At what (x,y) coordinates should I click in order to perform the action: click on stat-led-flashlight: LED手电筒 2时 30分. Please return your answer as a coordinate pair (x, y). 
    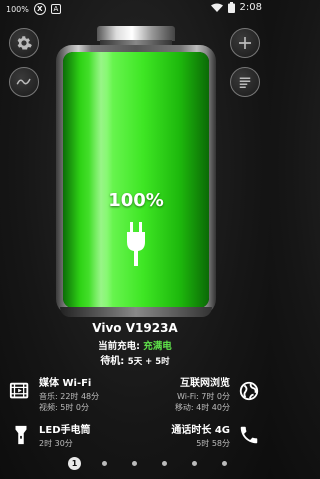
    Looking at the image, I should click on (65, 435).